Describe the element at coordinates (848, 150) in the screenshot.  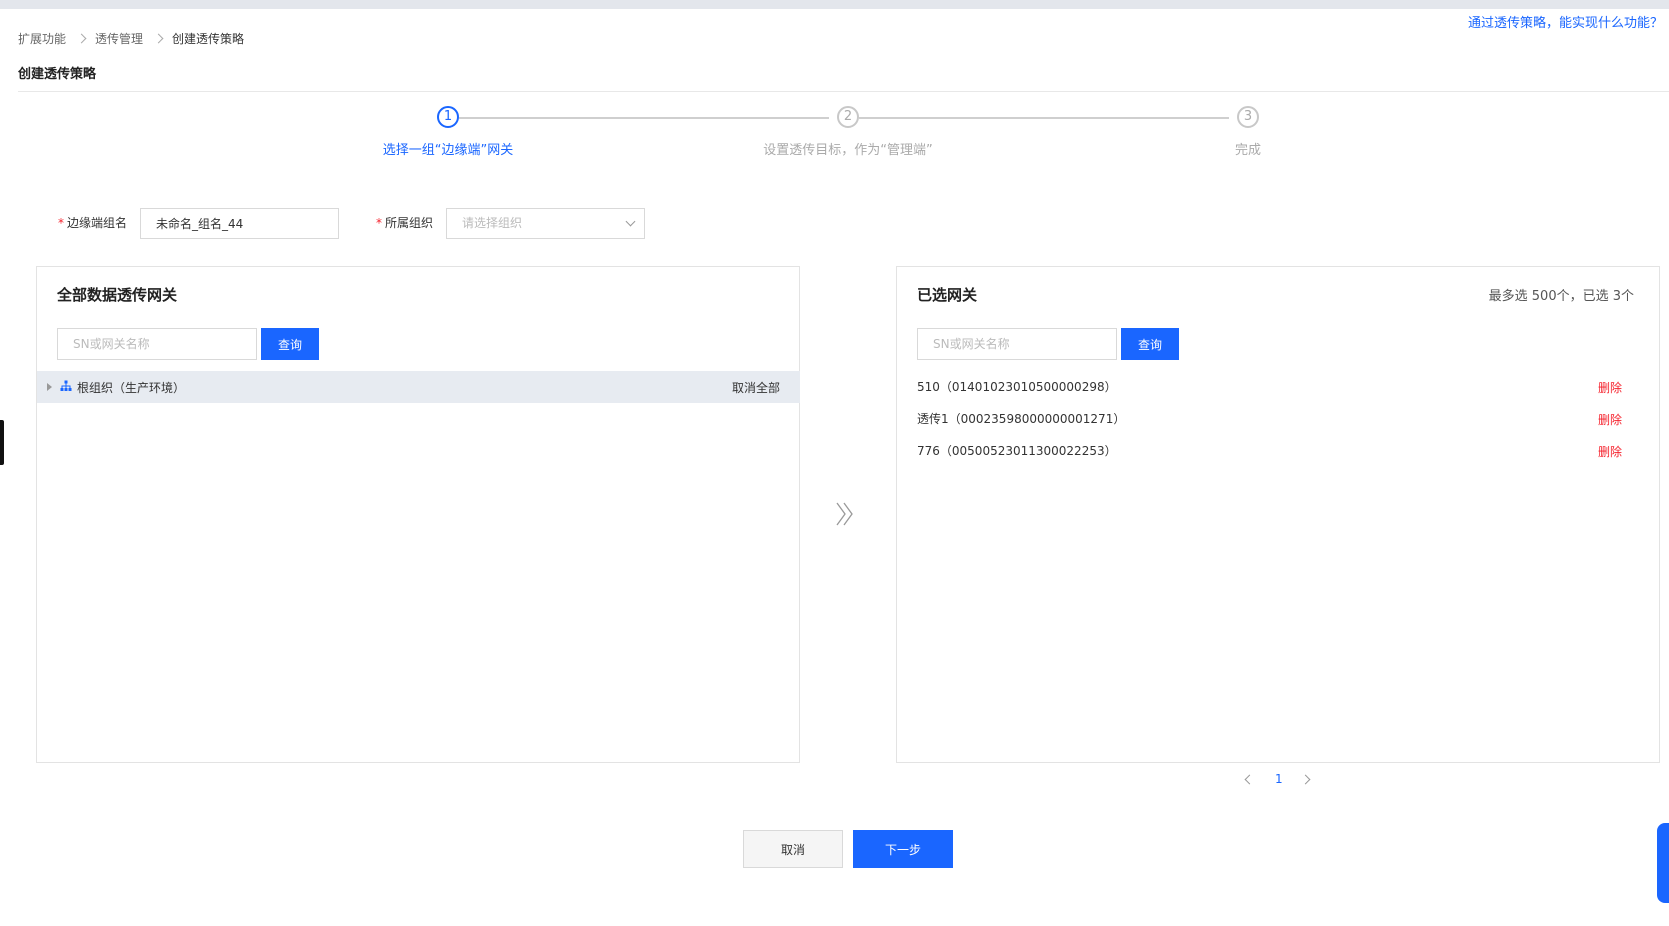
I see `step-2-label: 设置透传目标，作为“管理端”` at that location.